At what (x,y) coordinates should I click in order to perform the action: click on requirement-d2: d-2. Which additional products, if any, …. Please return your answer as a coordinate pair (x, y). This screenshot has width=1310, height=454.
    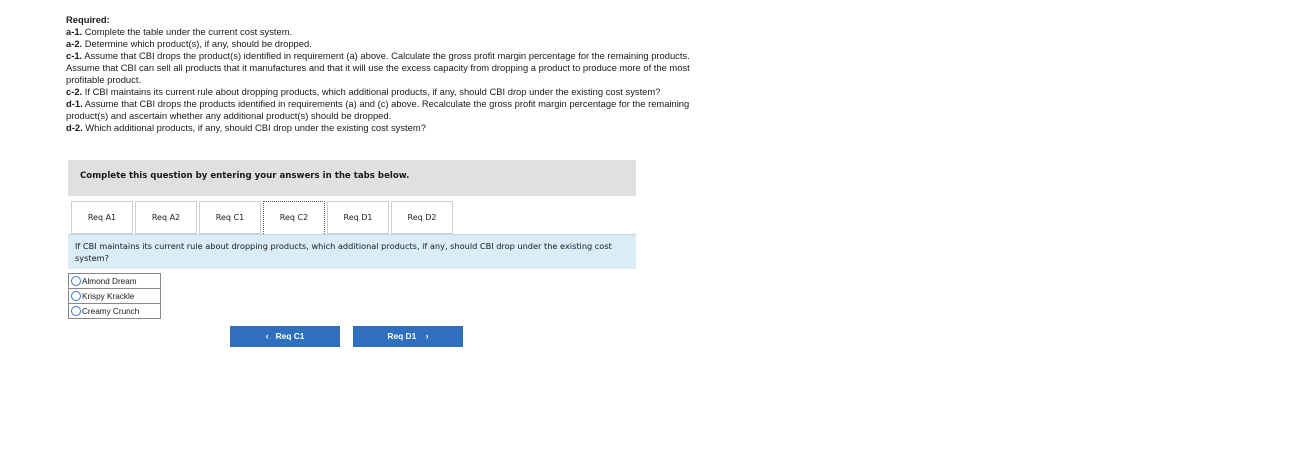
    Looking at the image, I should click on (386, 128).